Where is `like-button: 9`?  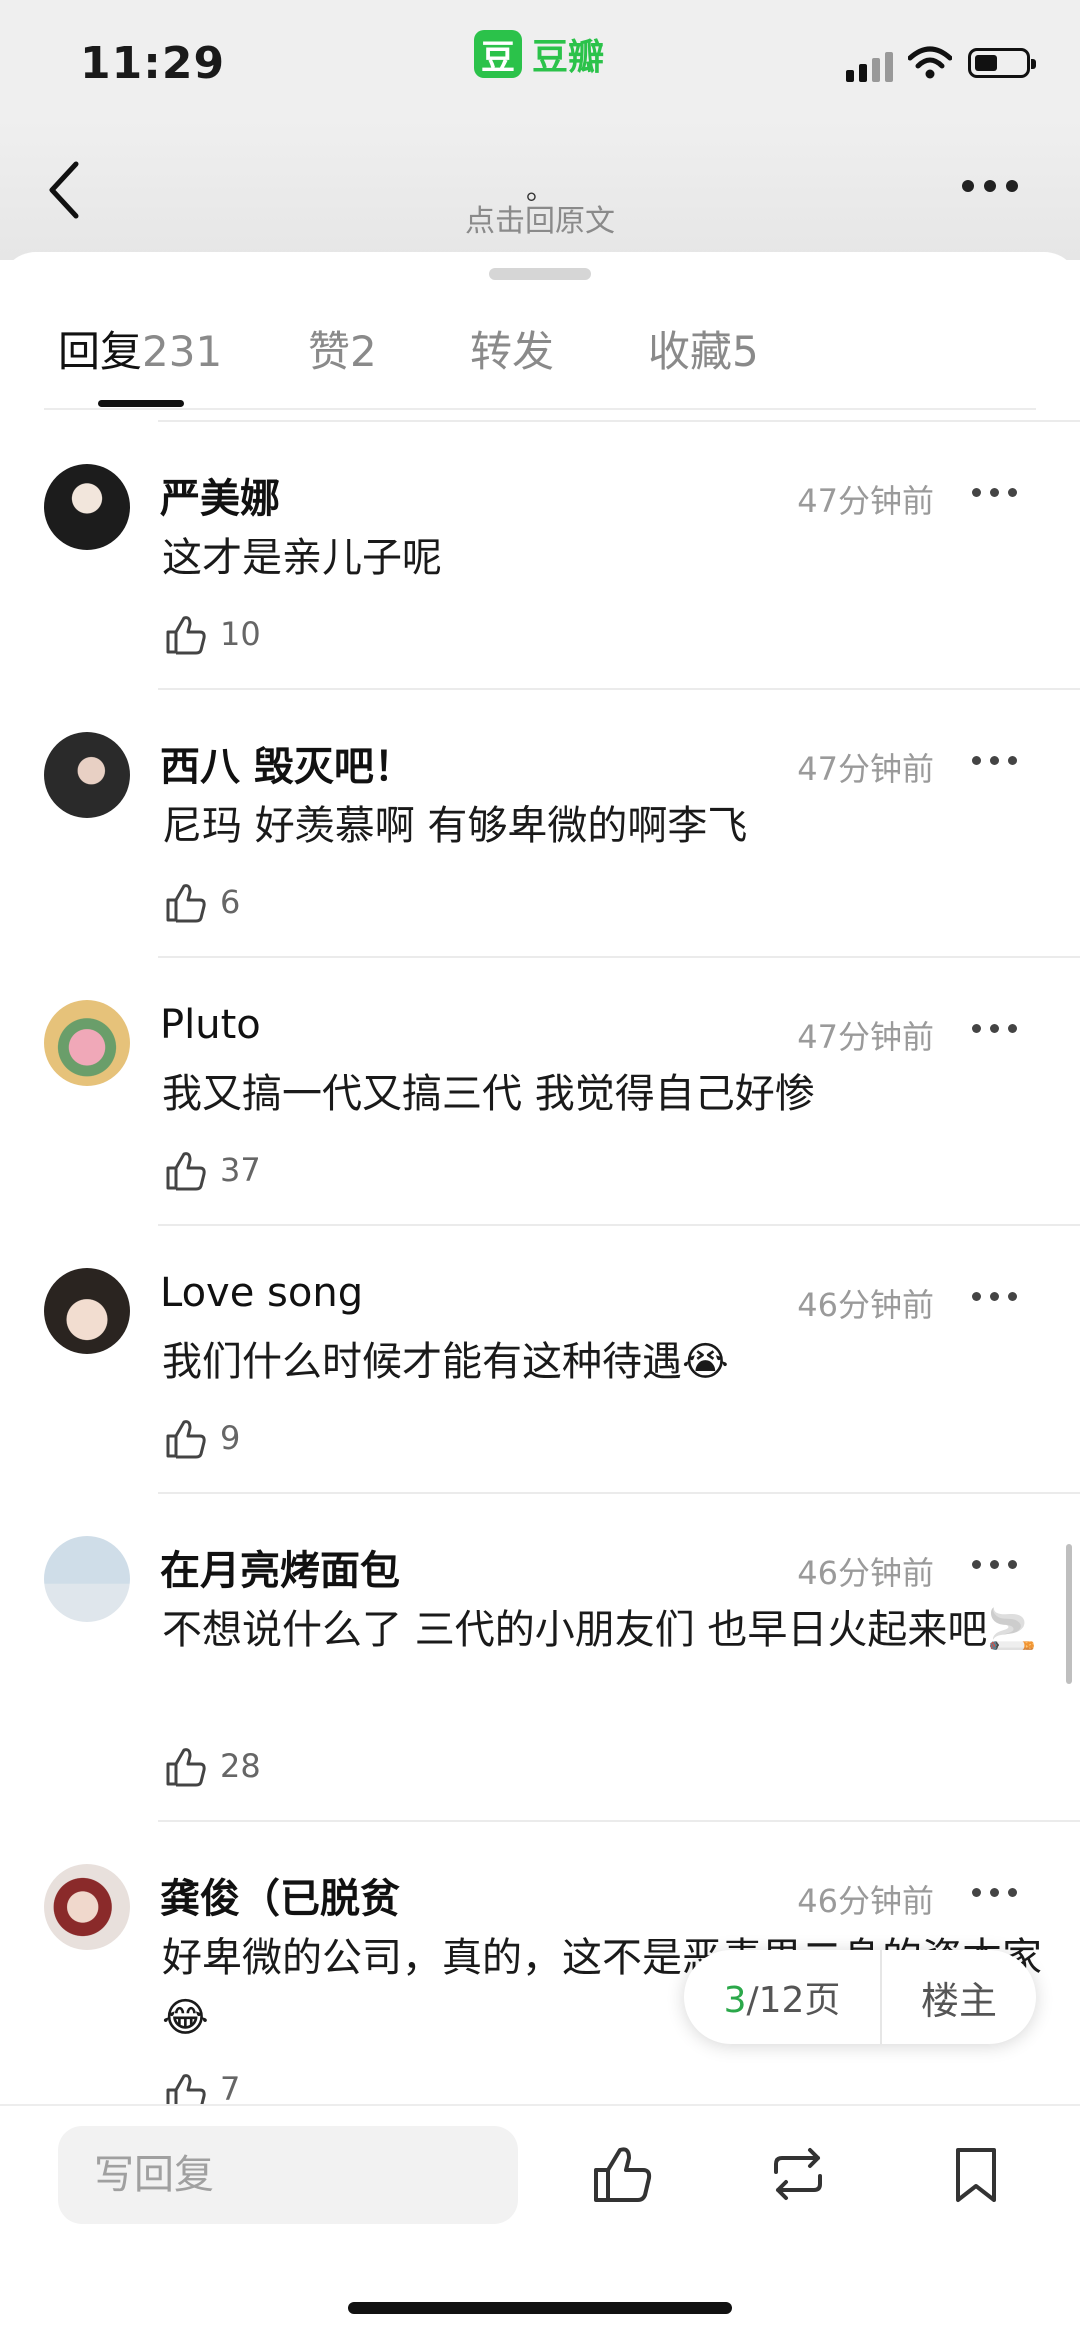 like-button: 9 is located at coordinates (202, 1438).